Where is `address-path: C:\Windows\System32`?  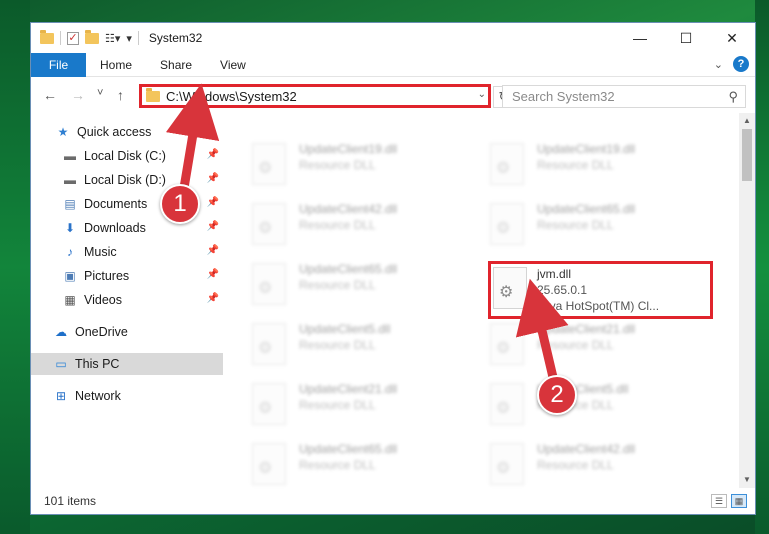 address-path: C:\Windows\System32 is located at coordinates (231, 96).